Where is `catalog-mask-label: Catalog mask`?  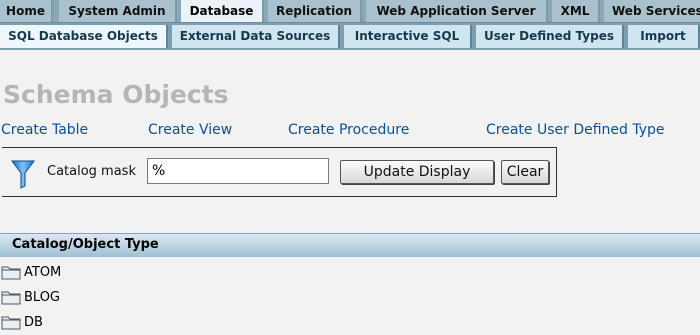 catalog-mask-label: Catalog mask is located at coordinates (91, 171).